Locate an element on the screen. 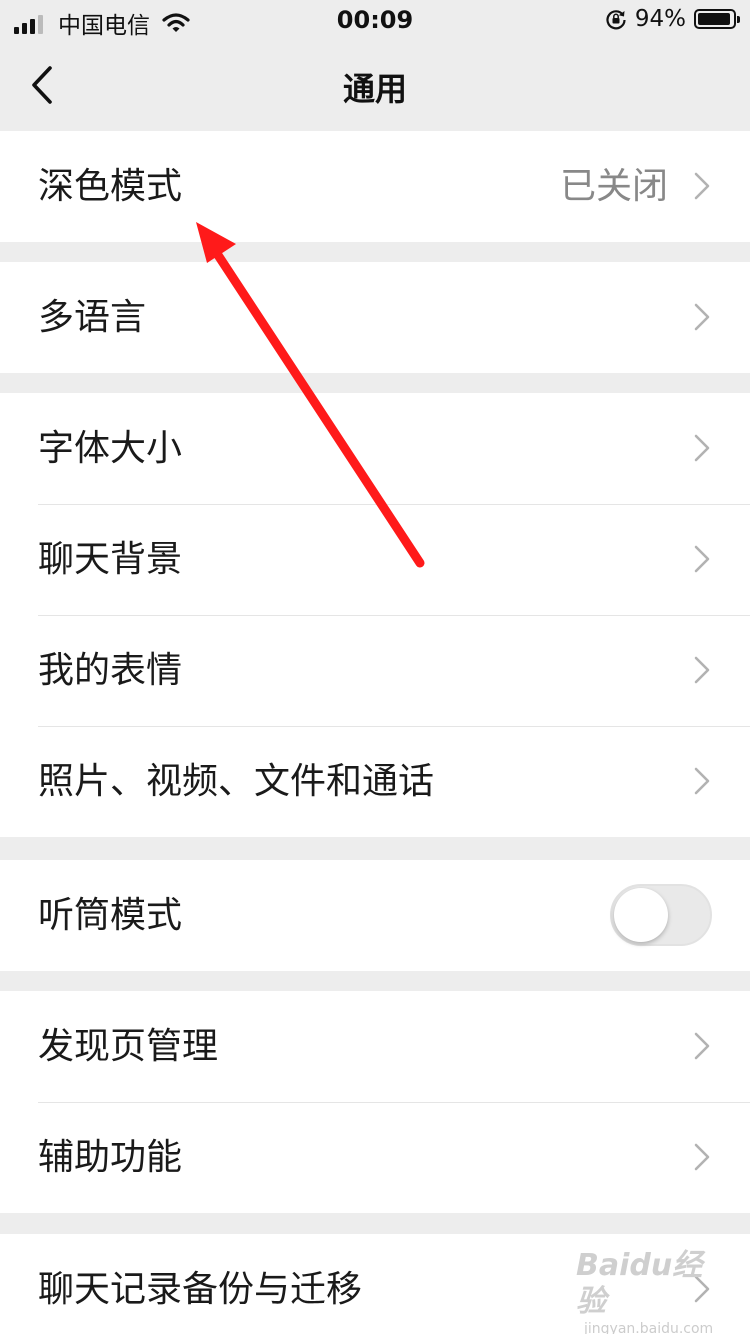 This screenshot has height=1334, width=750. settings-item-label: 字体大小 is located at coordinates (110, 448).